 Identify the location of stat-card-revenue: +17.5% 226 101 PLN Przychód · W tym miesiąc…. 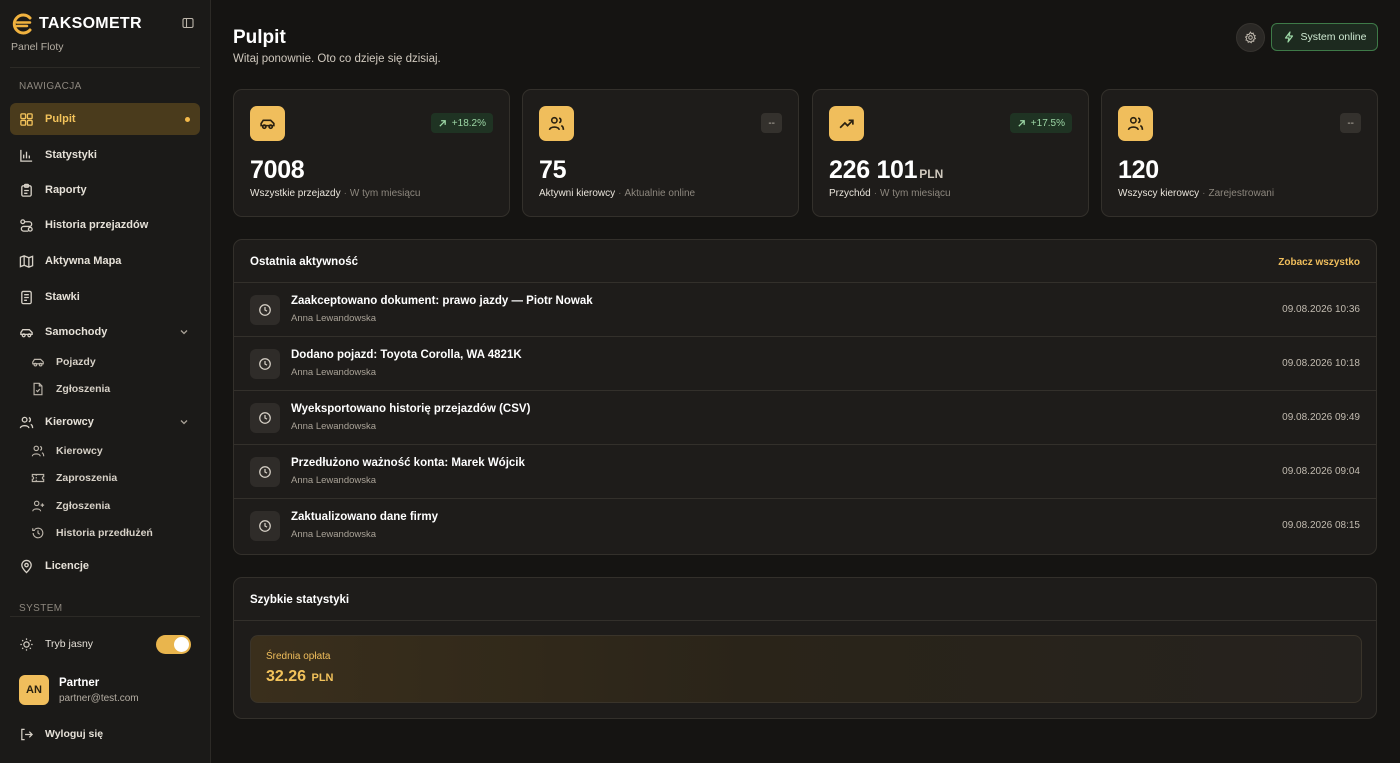
(950, 153).